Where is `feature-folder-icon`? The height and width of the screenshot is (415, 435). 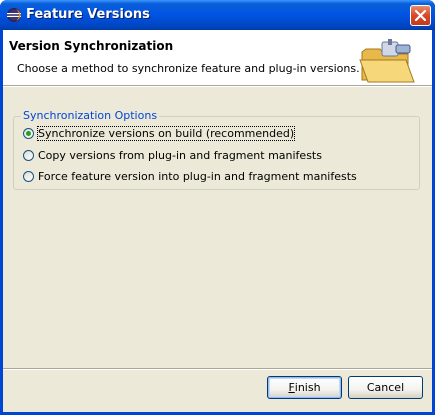
feature-folder-icon is located at coordinates (387, 61).